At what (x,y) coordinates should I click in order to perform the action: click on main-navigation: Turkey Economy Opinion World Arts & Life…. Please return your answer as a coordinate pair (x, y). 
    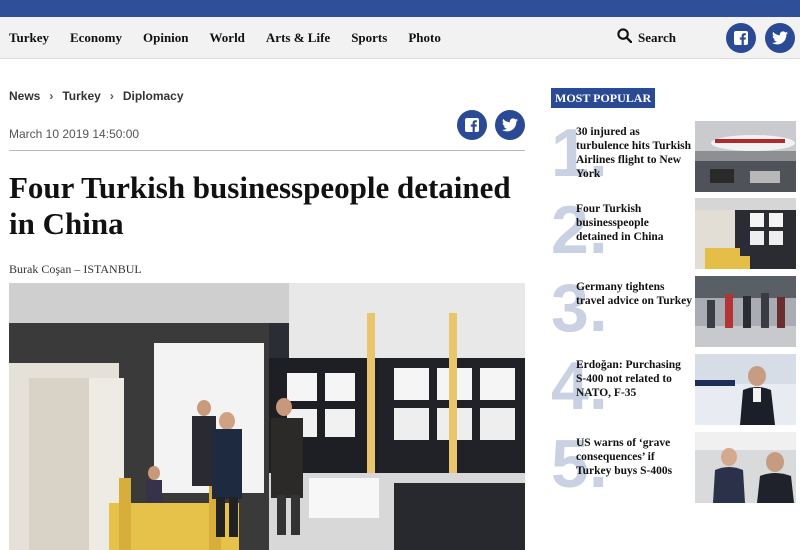
    Looking at the image, I should click on (400, 38).